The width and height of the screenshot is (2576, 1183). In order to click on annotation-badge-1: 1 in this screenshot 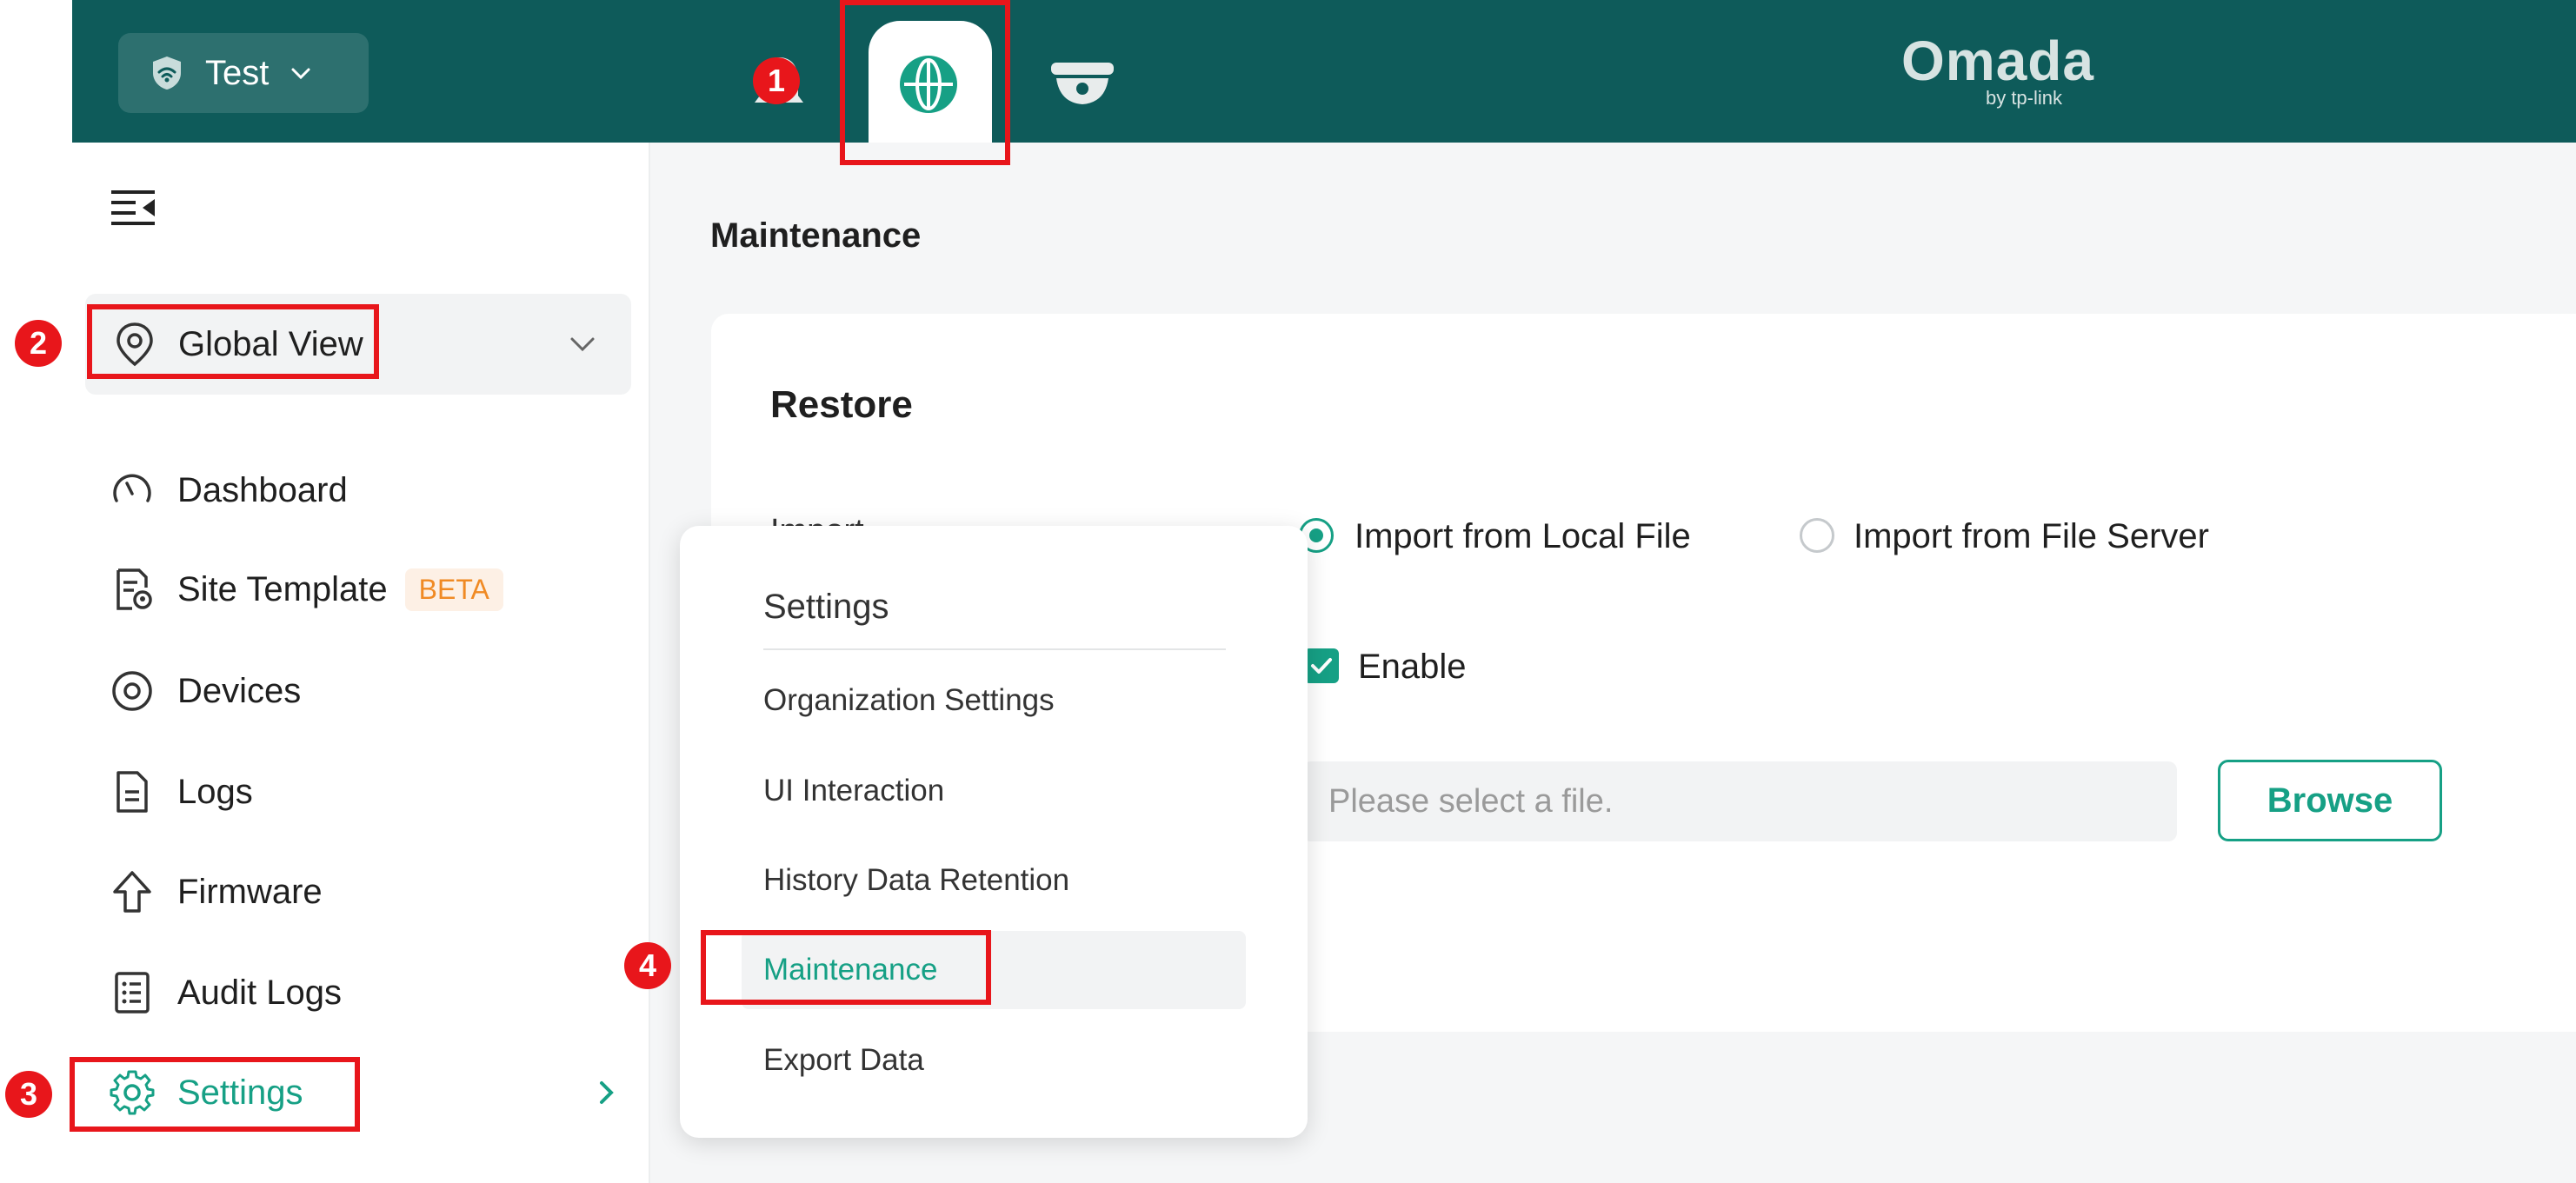, I will do `click(776, 80)`.